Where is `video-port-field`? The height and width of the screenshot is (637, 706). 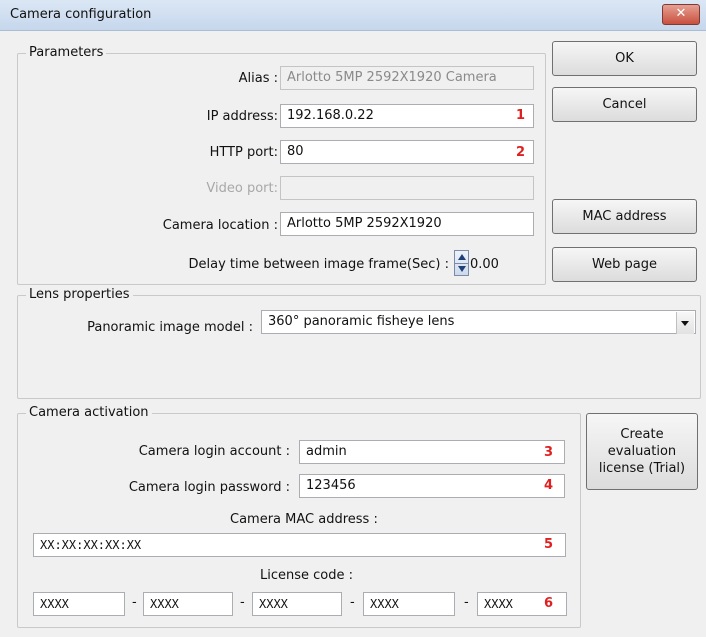
video-port-field is located at coordinates (407, 188).